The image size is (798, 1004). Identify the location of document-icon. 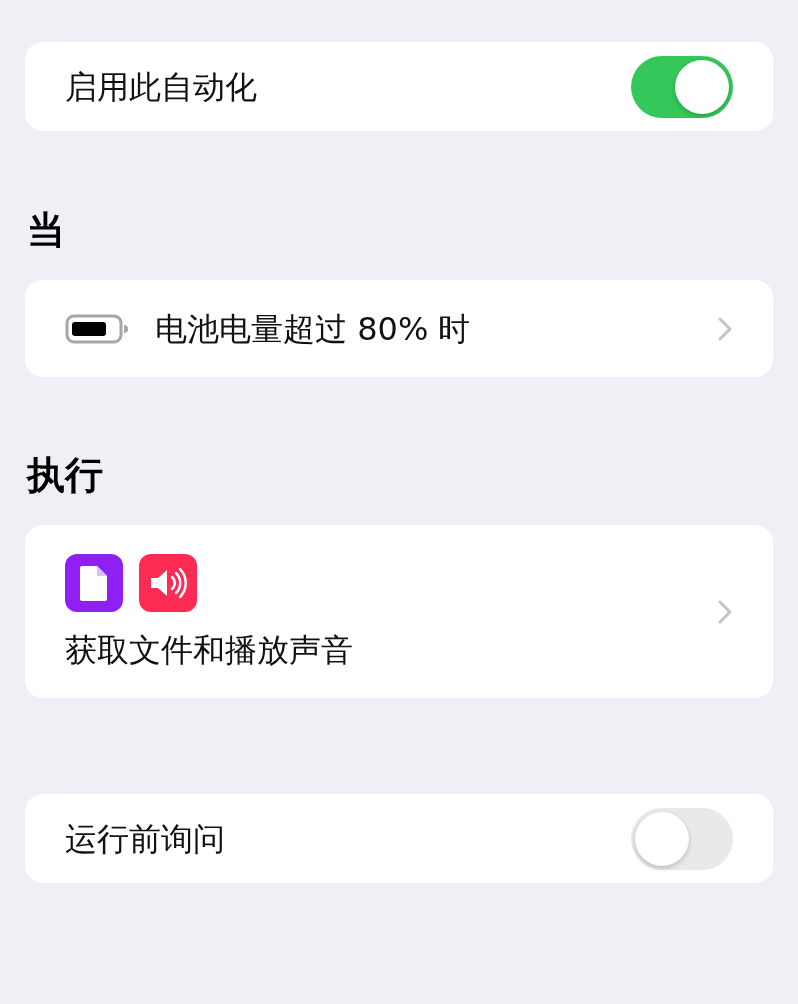
(94, 583).